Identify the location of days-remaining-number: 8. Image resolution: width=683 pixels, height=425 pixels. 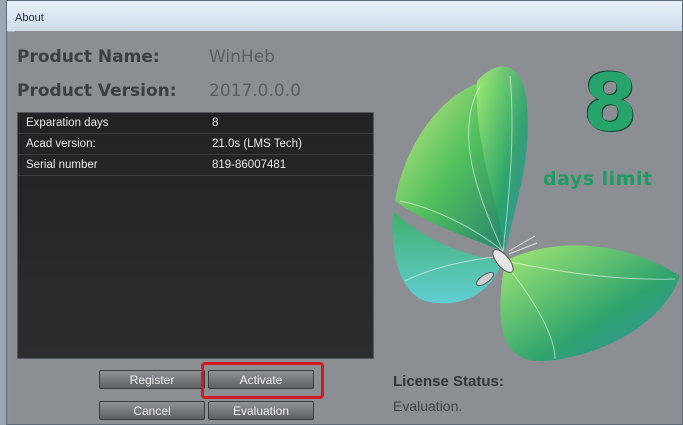
(610, 104).